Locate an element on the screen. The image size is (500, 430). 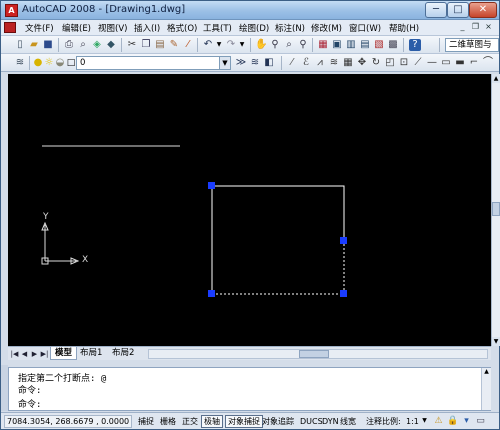
tab-prev-icon: ◀ is located at coordinates (24, 354).